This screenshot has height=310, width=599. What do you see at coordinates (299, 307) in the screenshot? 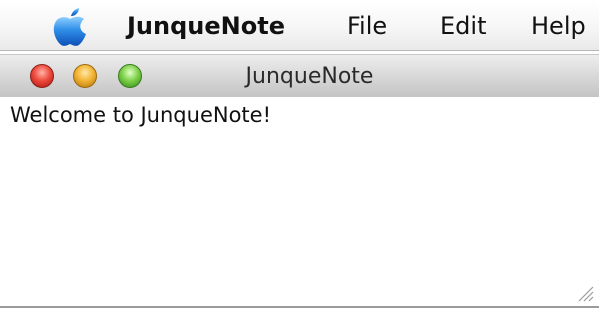
I see `window-bottom-edge` at bounding box center [299, 307].